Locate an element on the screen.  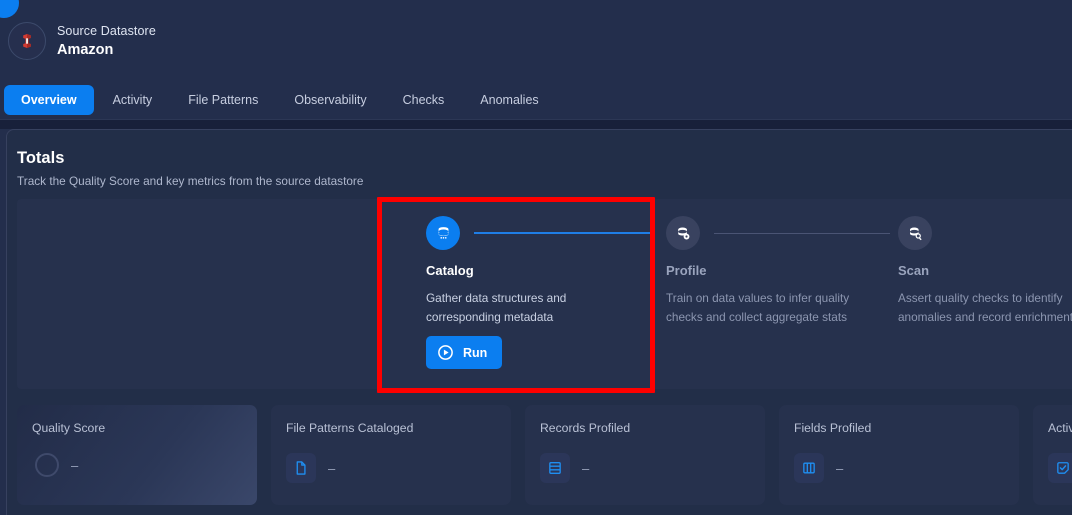
metric-card-quality-score: Quality Score – is located at coordinates (137, 455).